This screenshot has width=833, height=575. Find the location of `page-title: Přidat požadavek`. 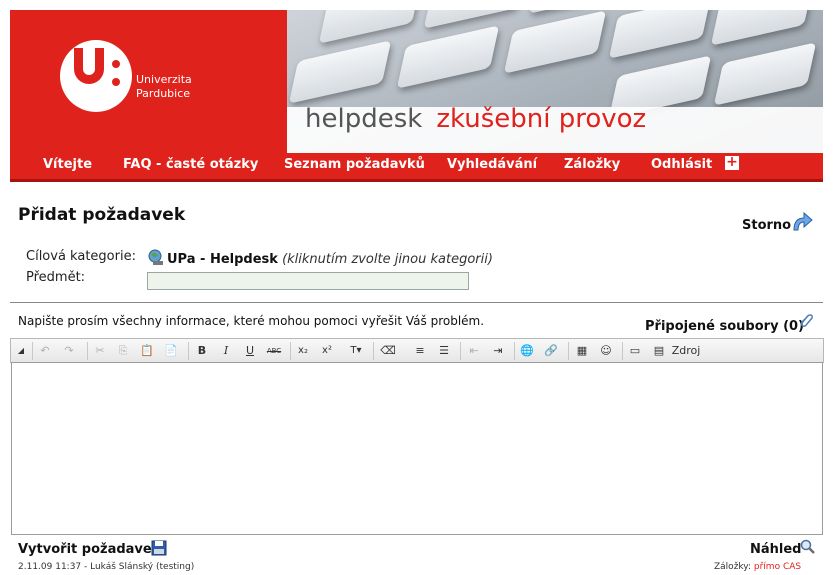

page-title: Přidat požadavek is located at coordinates (102, 215).